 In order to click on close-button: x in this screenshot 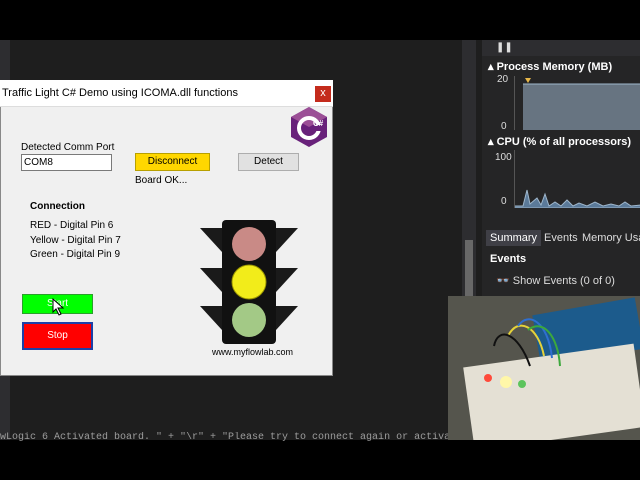, I will do `click(323, 94)`.